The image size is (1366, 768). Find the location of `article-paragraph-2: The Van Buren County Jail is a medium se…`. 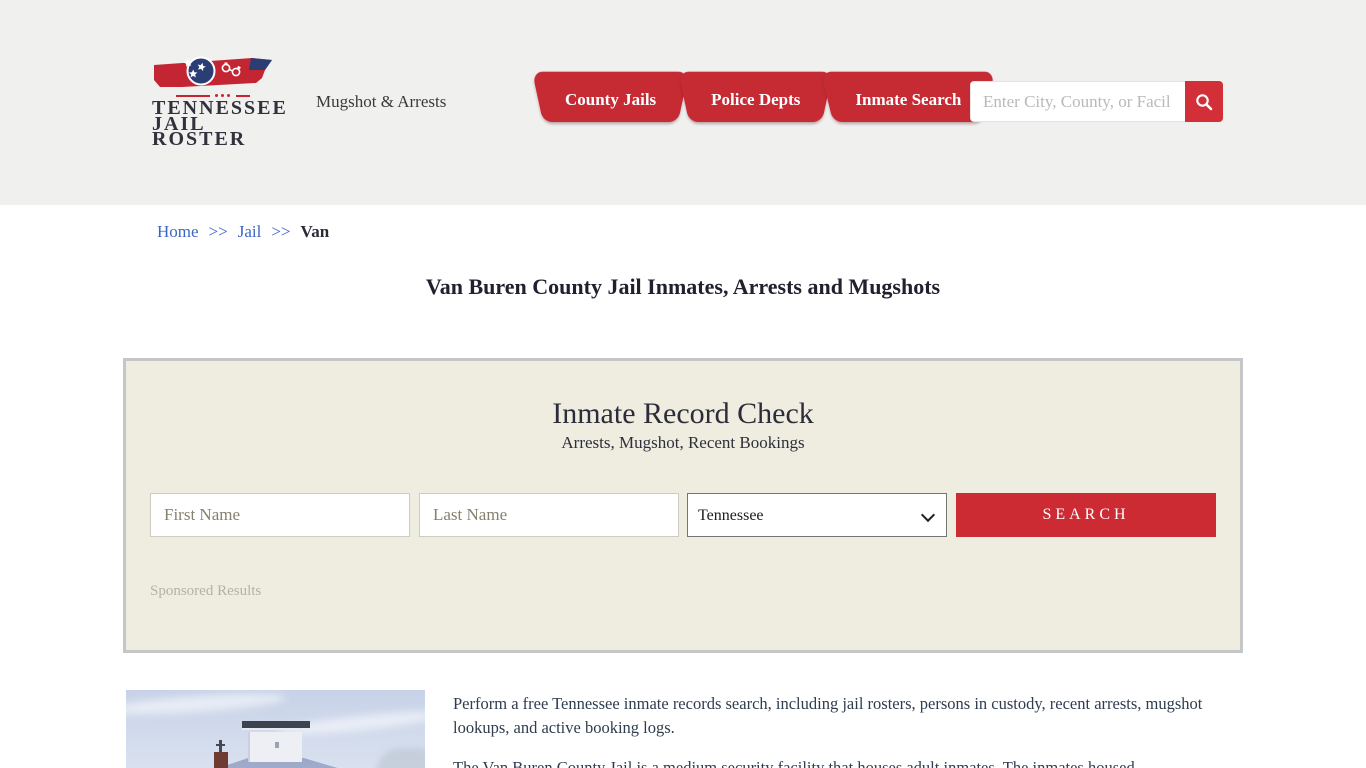

article-paragraph-2: The Van Buren County Jail is a medium se… is located at coordinates (794, 763).